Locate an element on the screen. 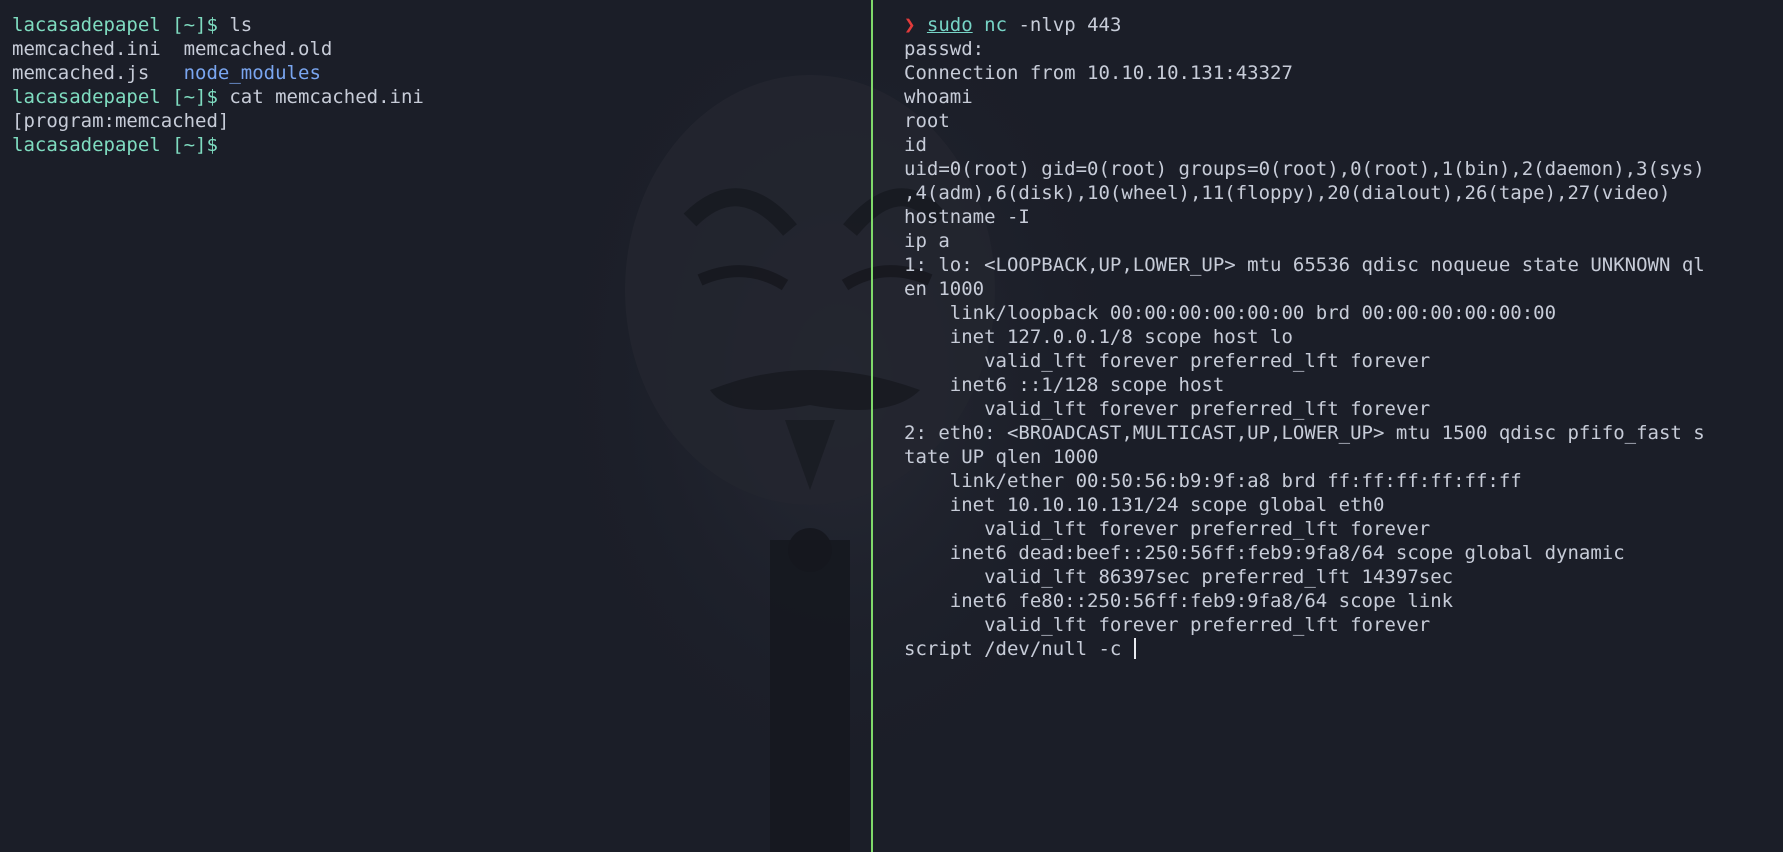  current-input: script /dev/null -c is located at coordinates (1018, 649).